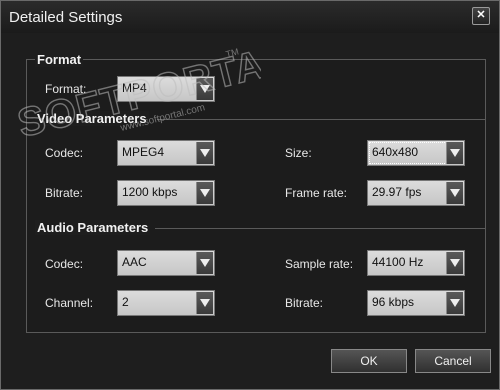 This screenshot has width=500, height=390. Describe the element at coordinates (321, 119) in the screenshot. I see `video-divider` at that location.